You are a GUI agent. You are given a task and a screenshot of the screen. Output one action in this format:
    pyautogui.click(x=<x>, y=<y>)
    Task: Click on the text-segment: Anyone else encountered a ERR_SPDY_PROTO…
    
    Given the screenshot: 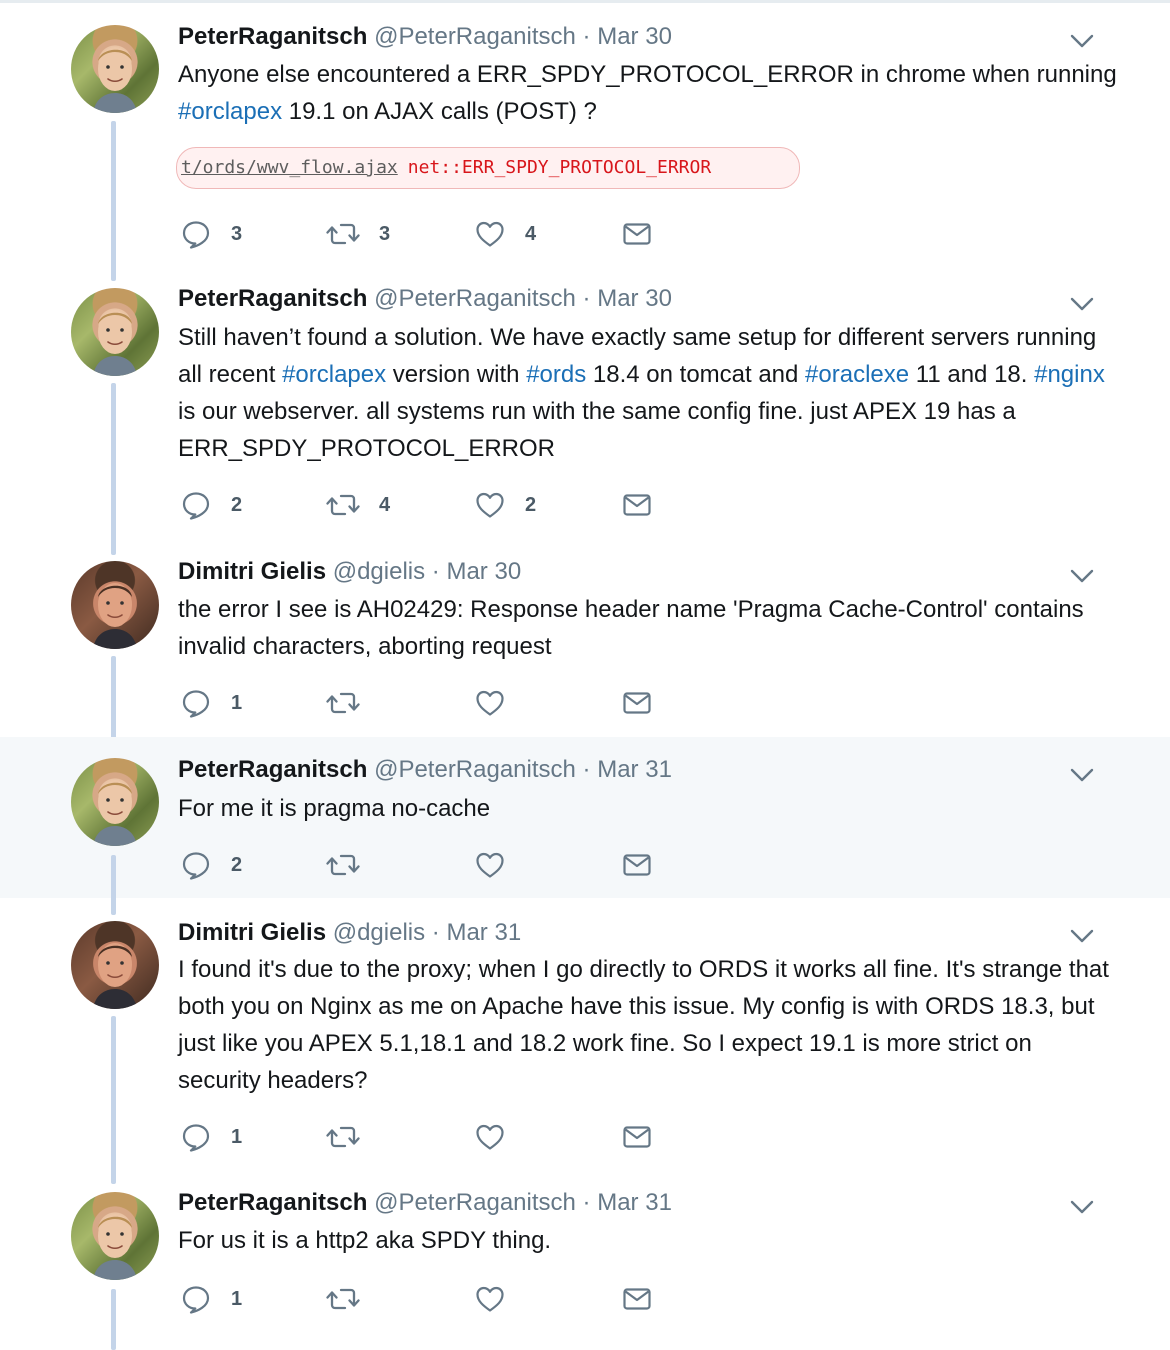 What is the action you would take?
    pyautogui.click(x=647, y=74)
    